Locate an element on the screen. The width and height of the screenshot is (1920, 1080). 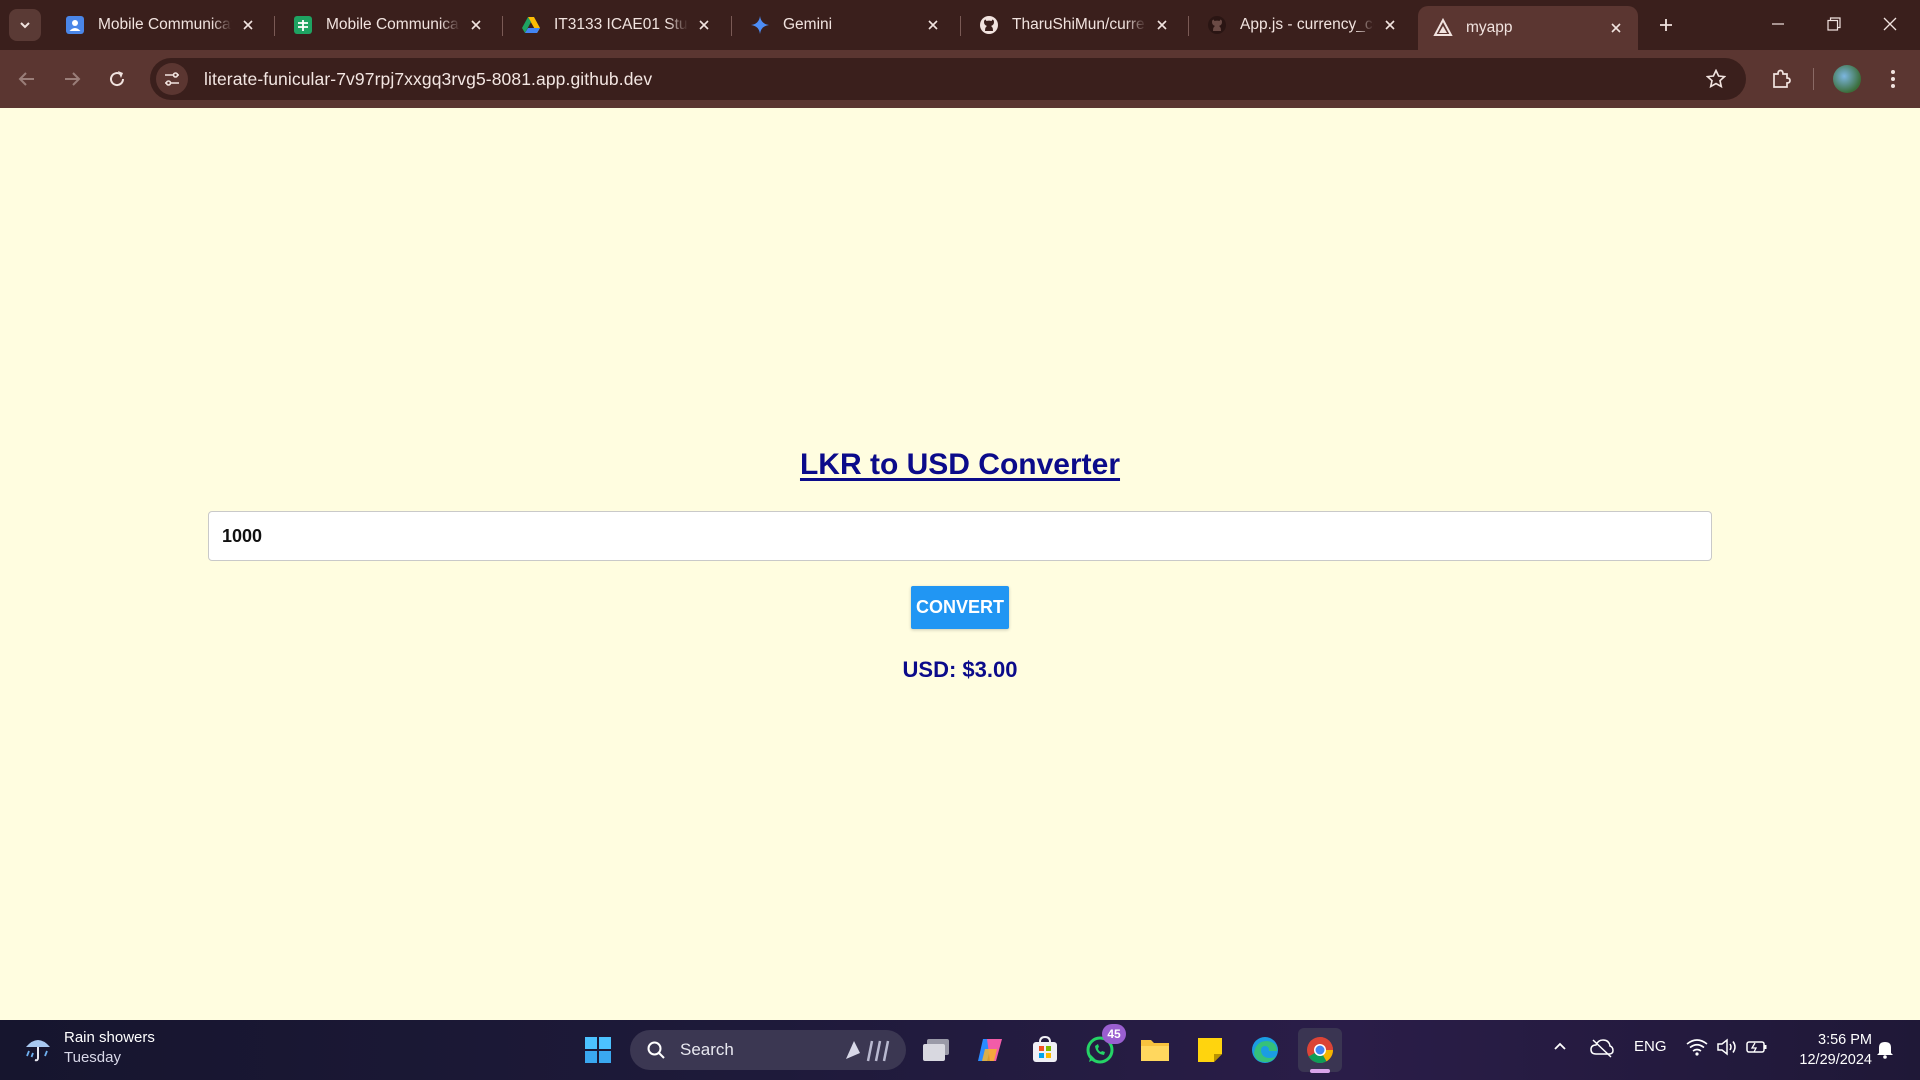
task-view-icon is located at coordinates (936, 1050).